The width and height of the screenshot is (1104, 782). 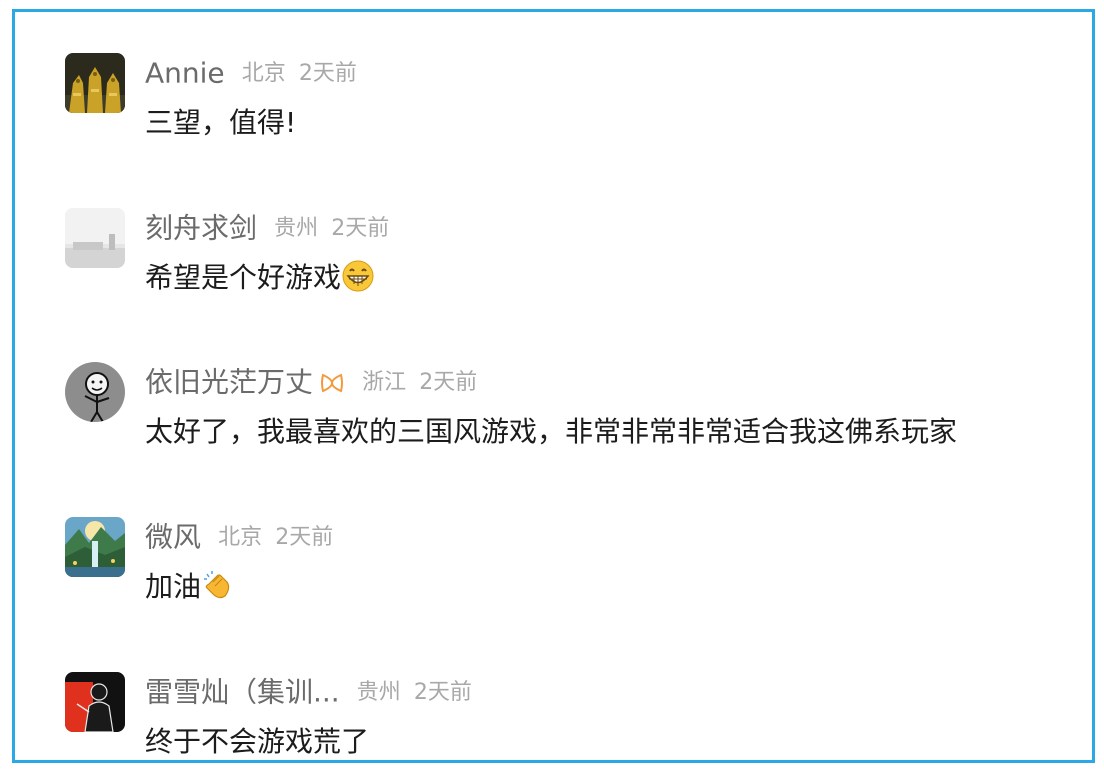 I want to click on waterfall-landscape-avatar, so click(x=95, y=547).